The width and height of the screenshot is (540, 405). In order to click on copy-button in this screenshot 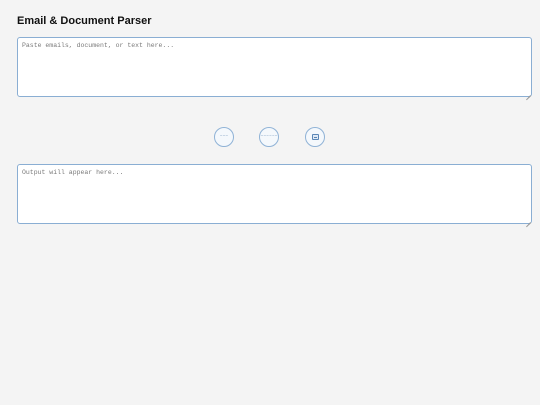, I will do `click(315, 137)`.